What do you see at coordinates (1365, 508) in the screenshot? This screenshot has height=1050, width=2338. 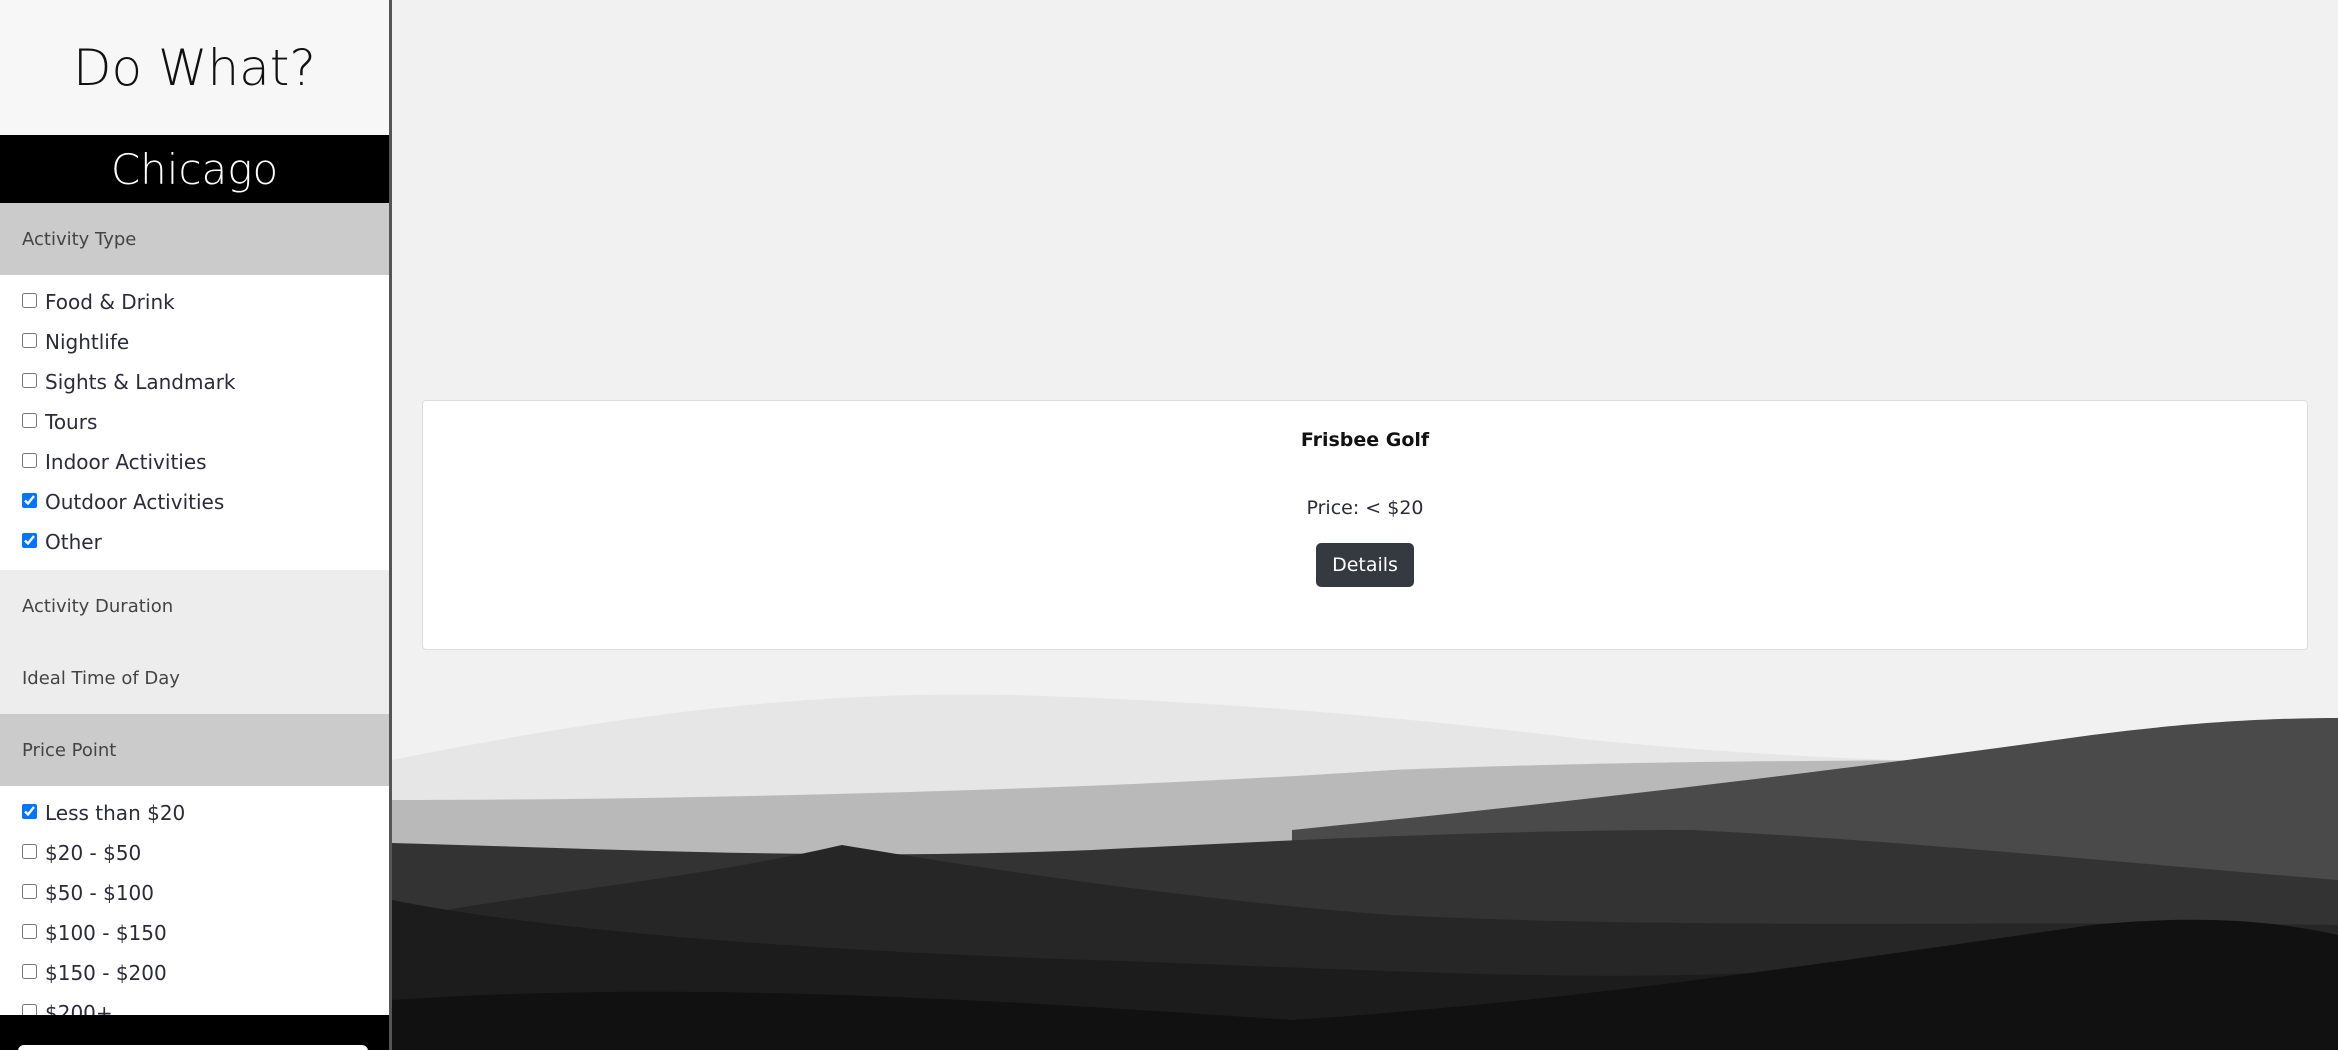 I see `result-price: Price: < $20` at bounding box center [1365, 508].